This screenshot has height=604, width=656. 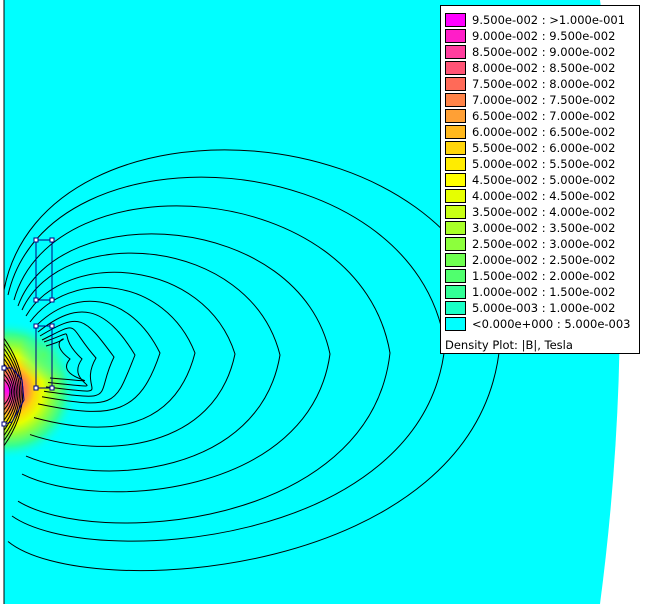 I want to click on legend-entry: 8.500e-002 : 9.000e-002, so click(x=530, y=52).